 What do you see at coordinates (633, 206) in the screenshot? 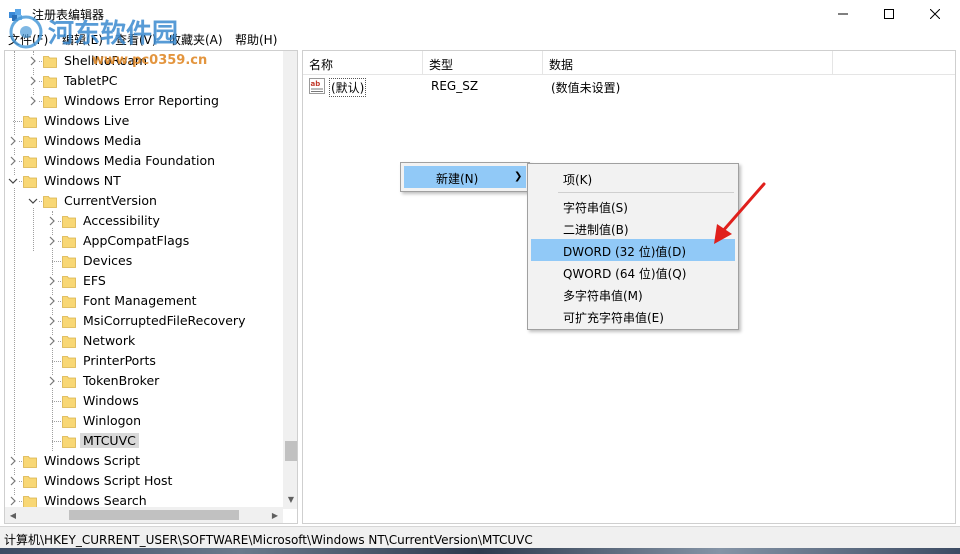
I see `menu-item-string-value: 字符串值(S)` at bounding box center [633, 206].